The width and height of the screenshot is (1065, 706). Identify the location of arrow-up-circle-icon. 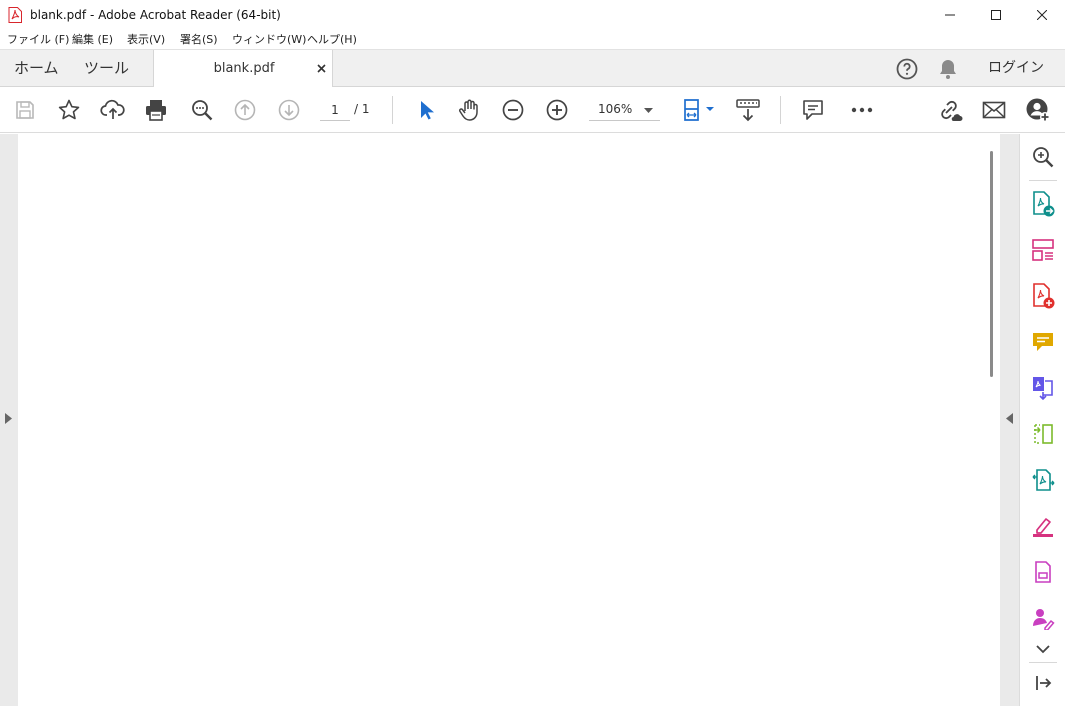
(245, 110).